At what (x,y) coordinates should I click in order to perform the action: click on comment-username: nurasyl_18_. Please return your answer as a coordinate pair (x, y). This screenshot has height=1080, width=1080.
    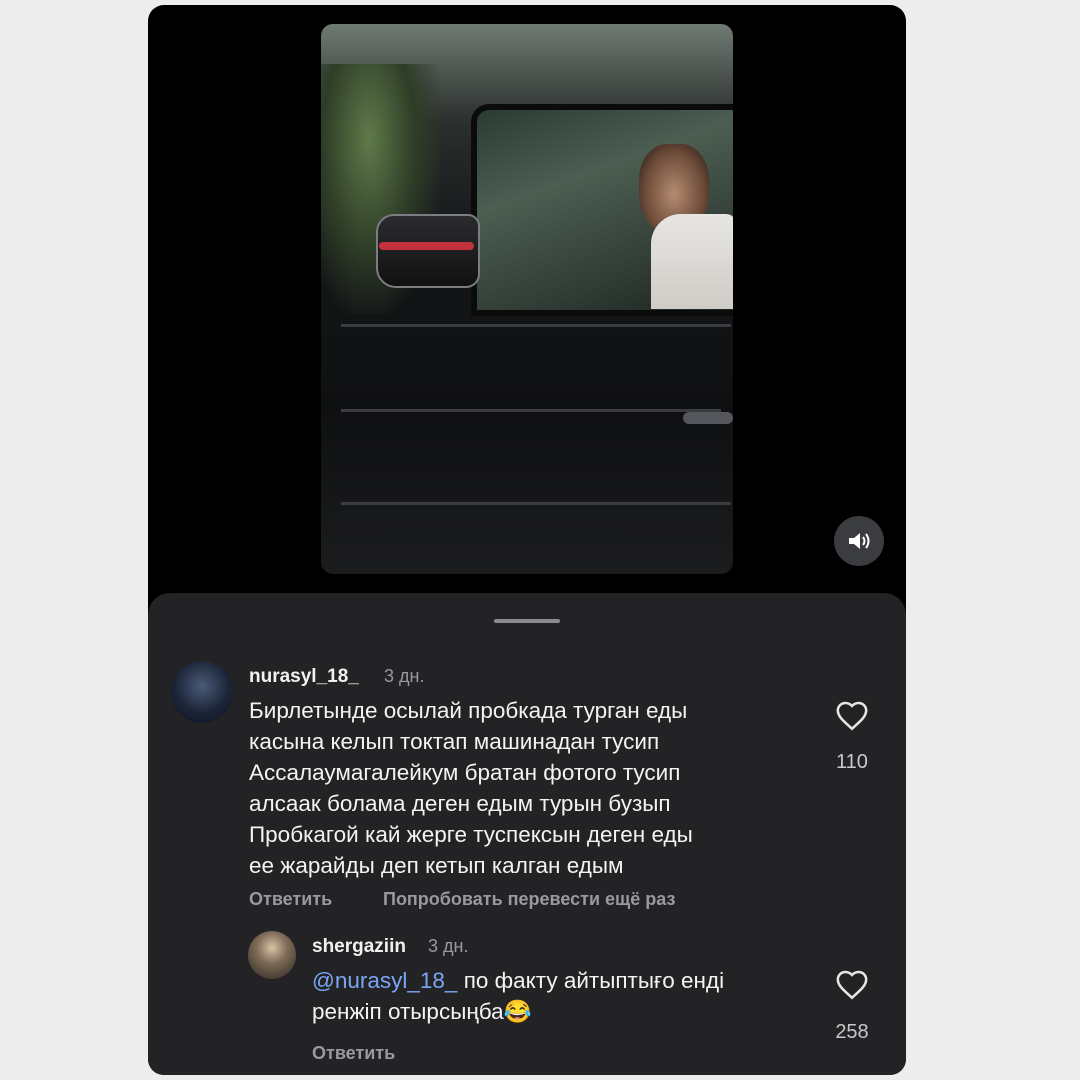
    Looking at the image, I should click on (304, 677).